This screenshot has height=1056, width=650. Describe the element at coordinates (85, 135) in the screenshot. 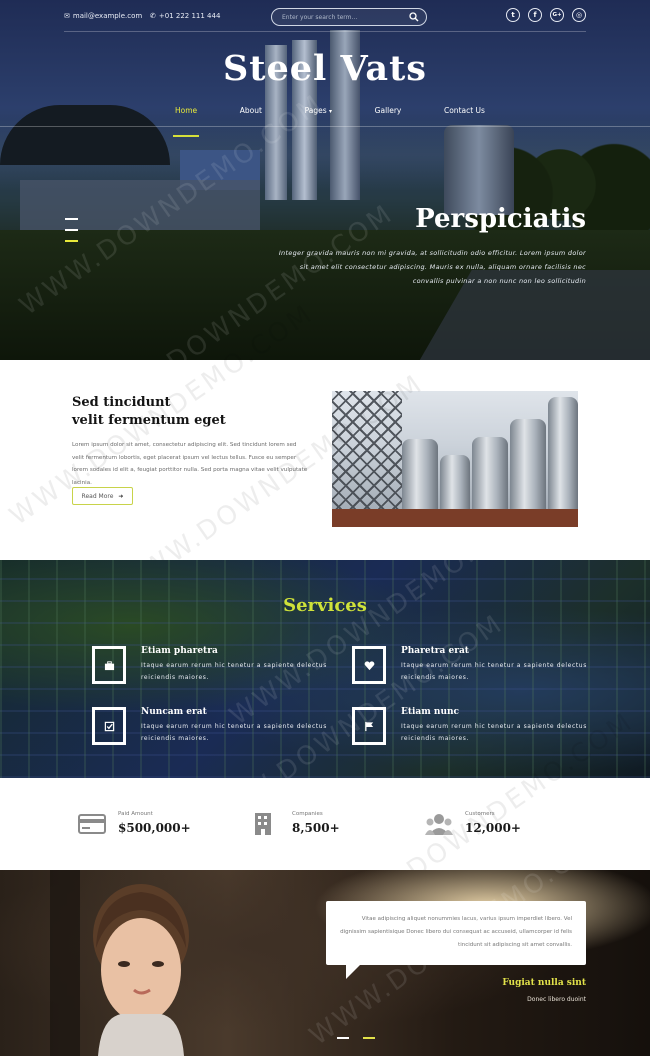

I see `hero-dome` at that location.